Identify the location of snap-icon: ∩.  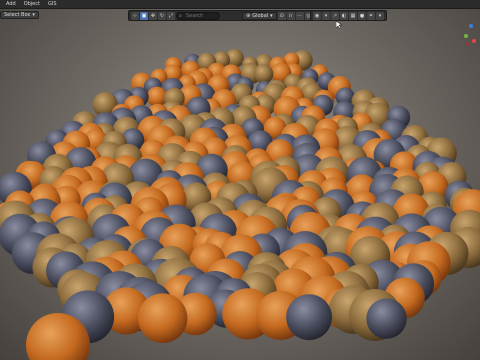
(290, 15).